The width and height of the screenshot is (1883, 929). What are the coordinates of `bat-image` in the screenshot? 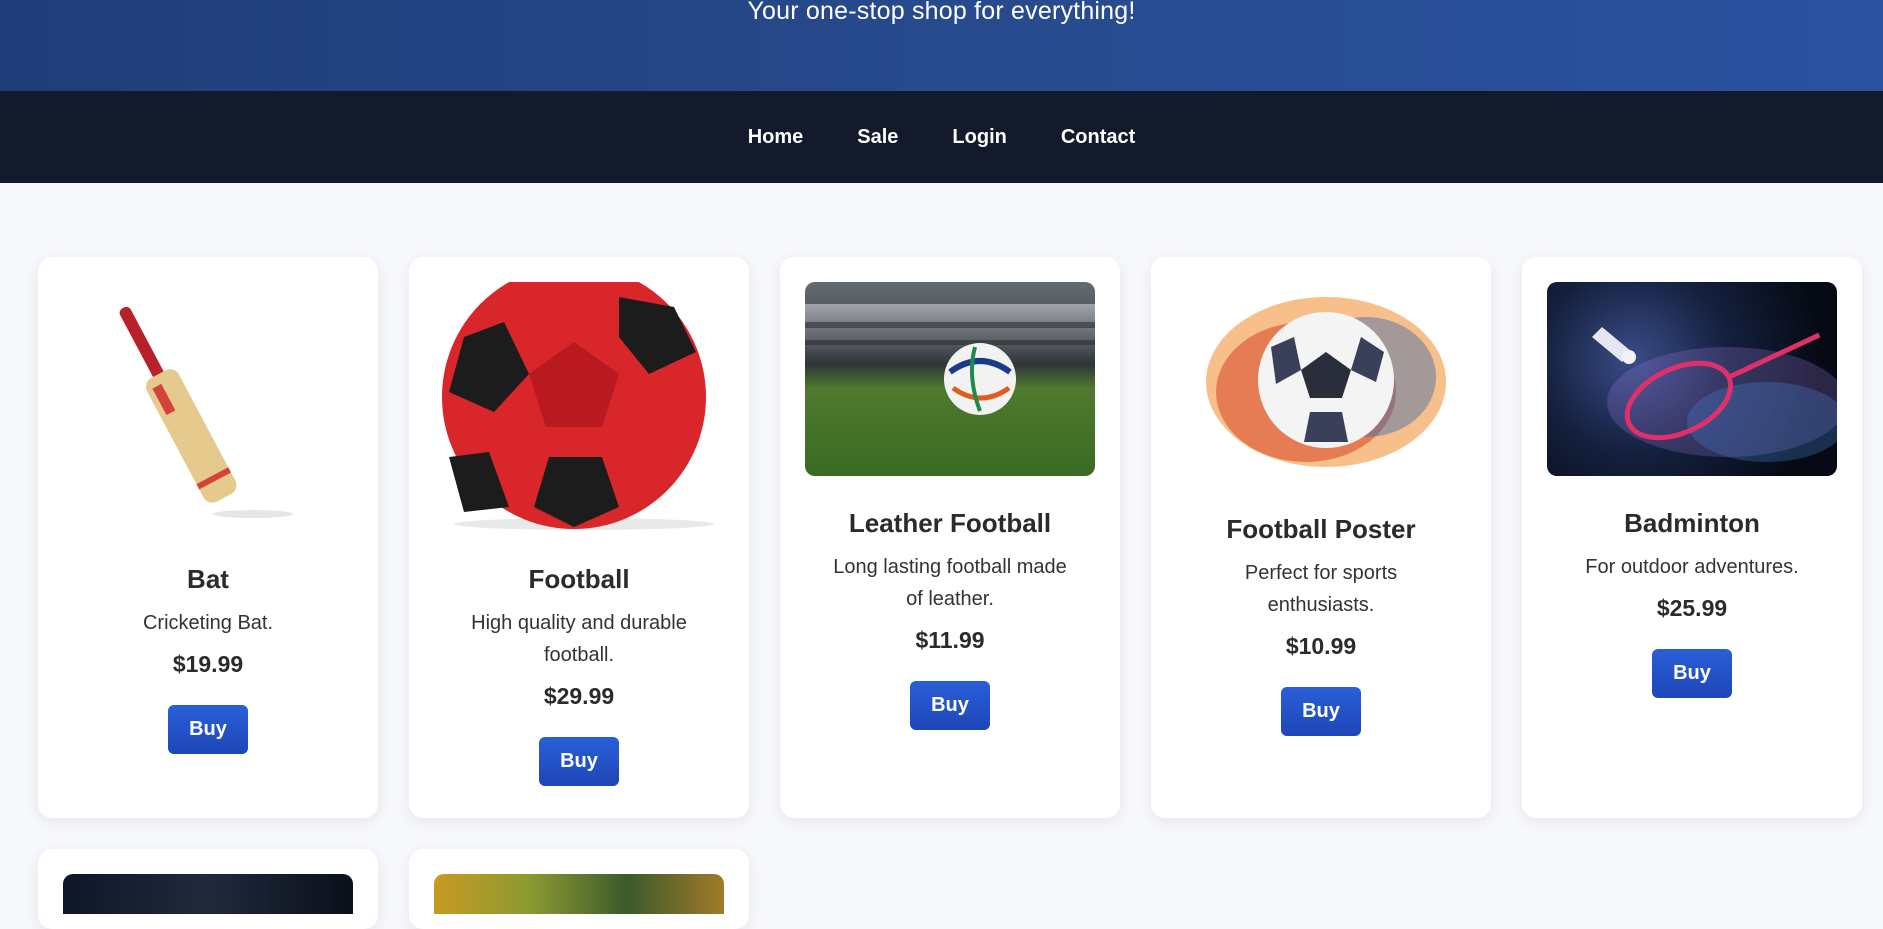 It's located at (208, 407).